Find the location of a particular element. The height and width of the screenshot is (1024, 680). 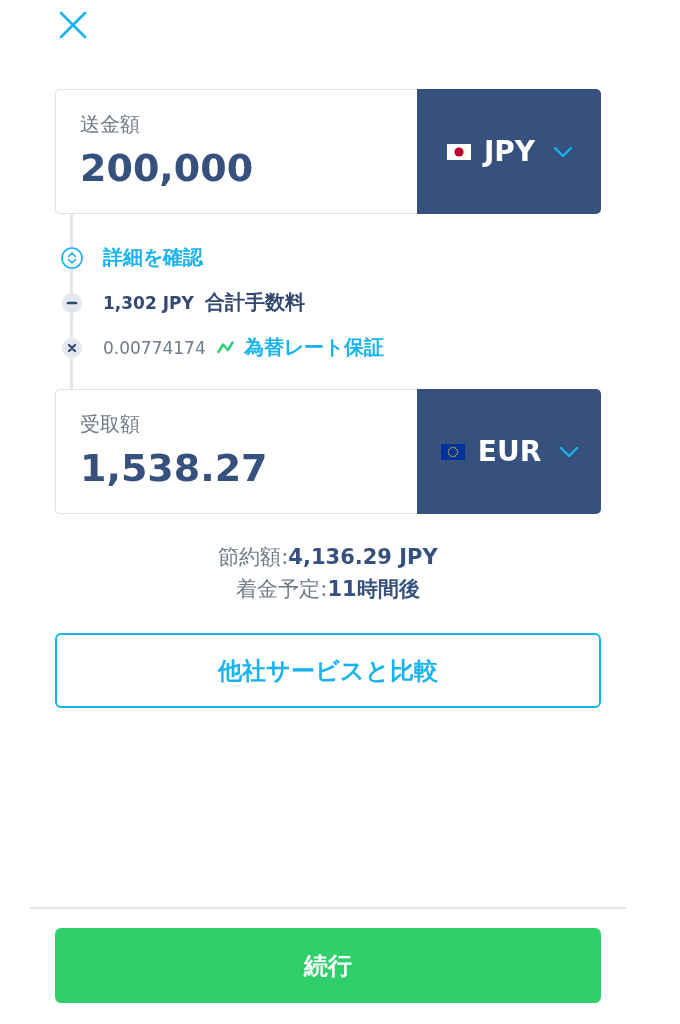

exchange-rate: 0.00774174 is located at coordinates (154, 347).